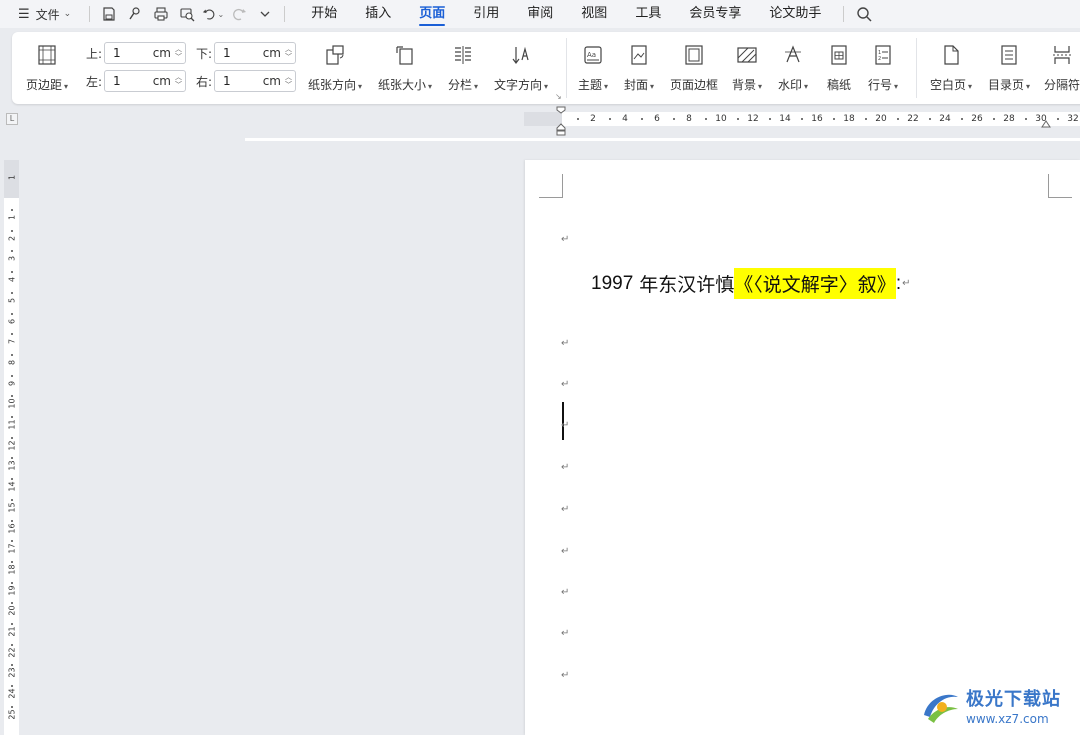  What do you see at coordinates (486, 14) in the screenshot?
I see `tab-references: 引用` at bounding box center [486, 14].